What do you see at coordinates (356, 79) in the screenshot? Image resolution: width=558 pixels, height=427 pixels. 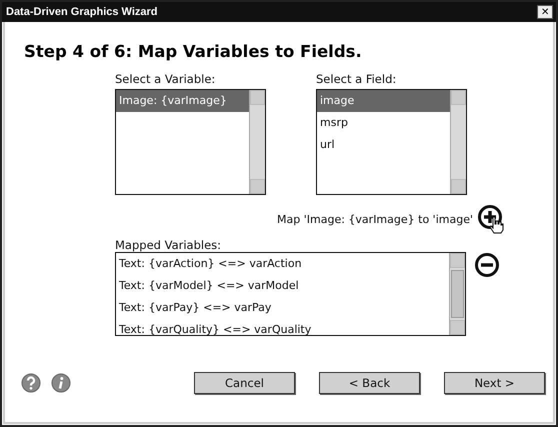 I see `list-label: Select a Field:` at bounding box center [356, 79].